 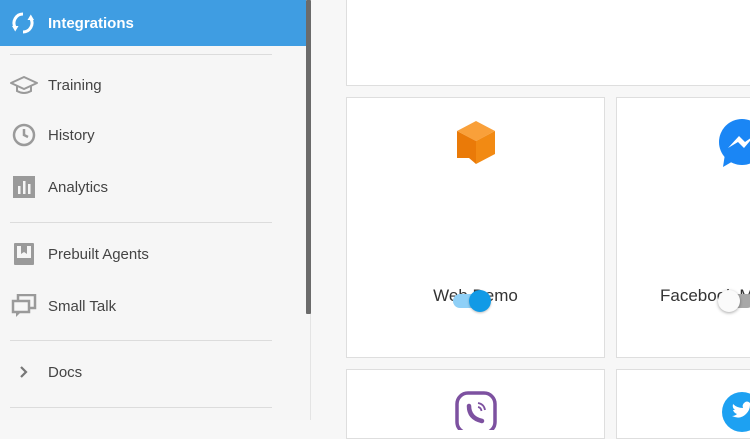 I want to click on sidebar-item-history: History, so click(x=153, y=135).